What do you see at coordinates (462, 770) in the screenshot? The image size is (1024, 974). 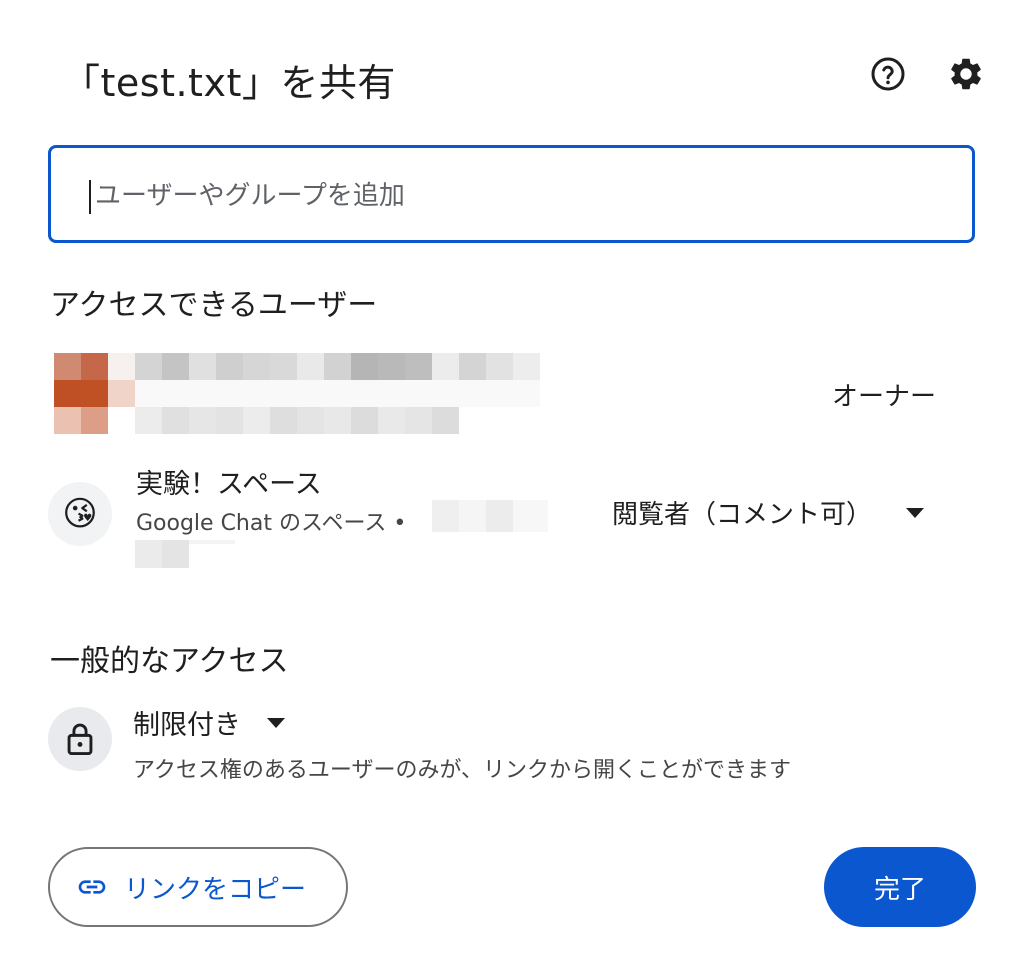 I see `general-access-description: アクセス権のあるユーザーのみが、リンクから開くことができます` at bounding box center [462, 770].